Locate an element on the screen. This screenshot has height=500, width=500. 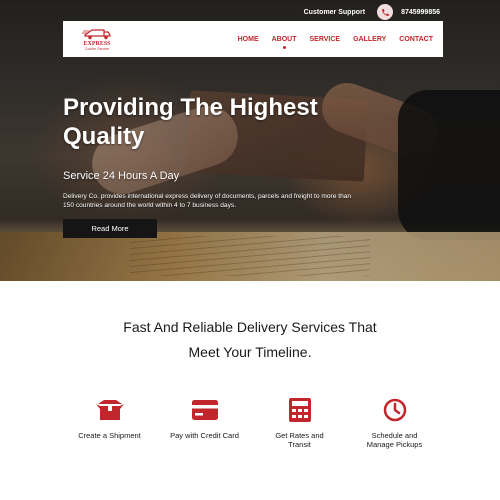
nav-item-contact: CONTACT is located at coordinates (416, 39).